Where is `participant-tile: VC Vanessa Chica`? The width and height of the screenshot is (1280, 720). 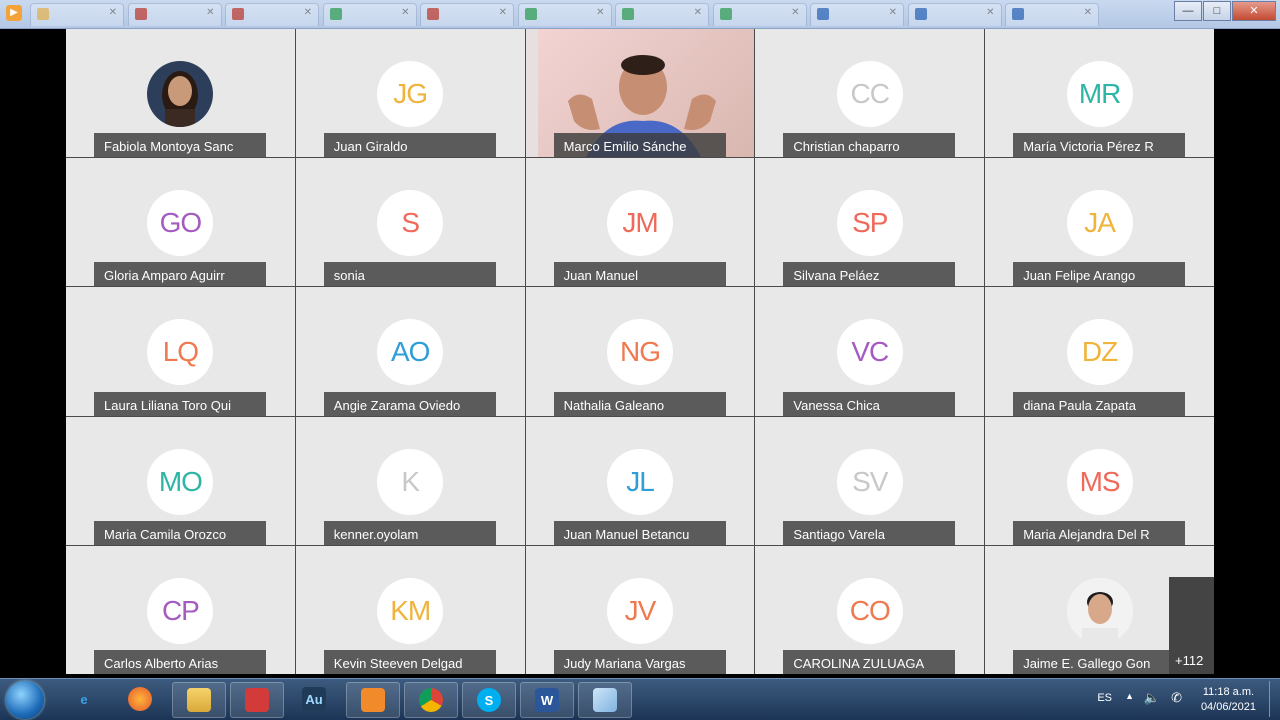
participant-tile: VC Vanessa Chica is located at coordinates (870, 351).